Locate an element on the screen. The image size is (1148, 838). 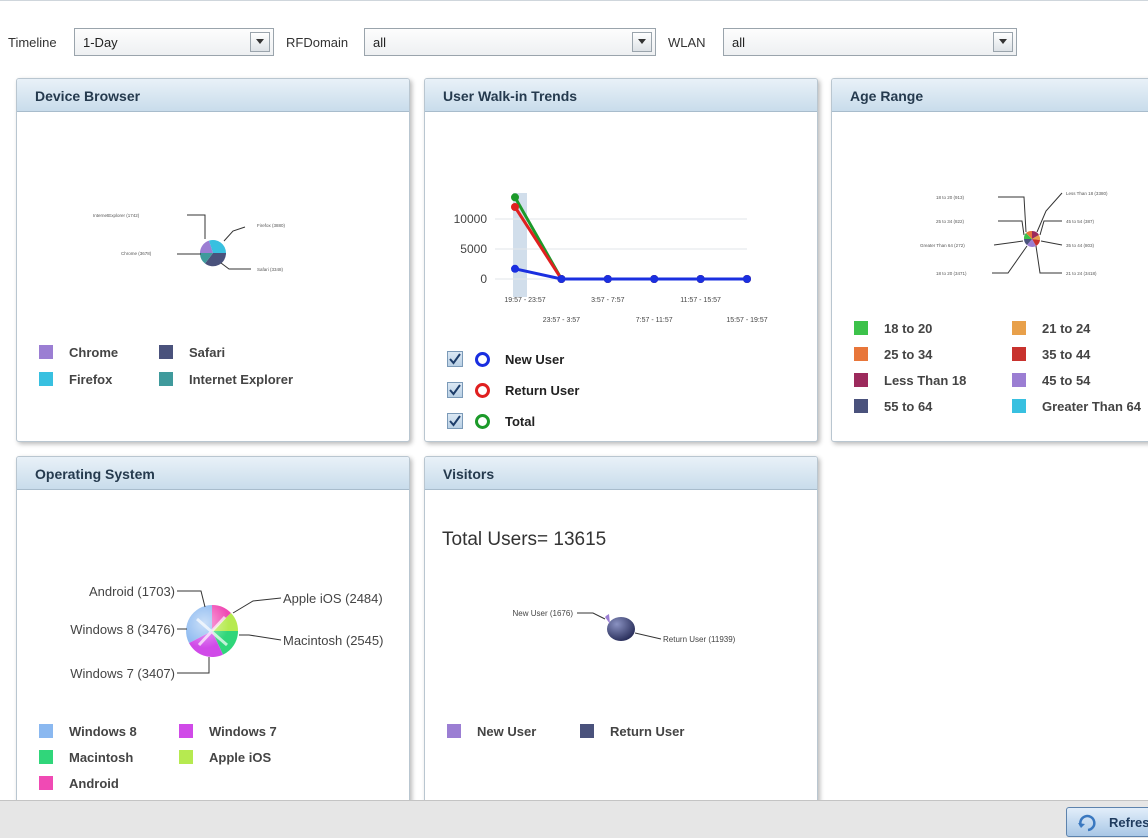
total-checkbox is located at coordinates (455, 421).